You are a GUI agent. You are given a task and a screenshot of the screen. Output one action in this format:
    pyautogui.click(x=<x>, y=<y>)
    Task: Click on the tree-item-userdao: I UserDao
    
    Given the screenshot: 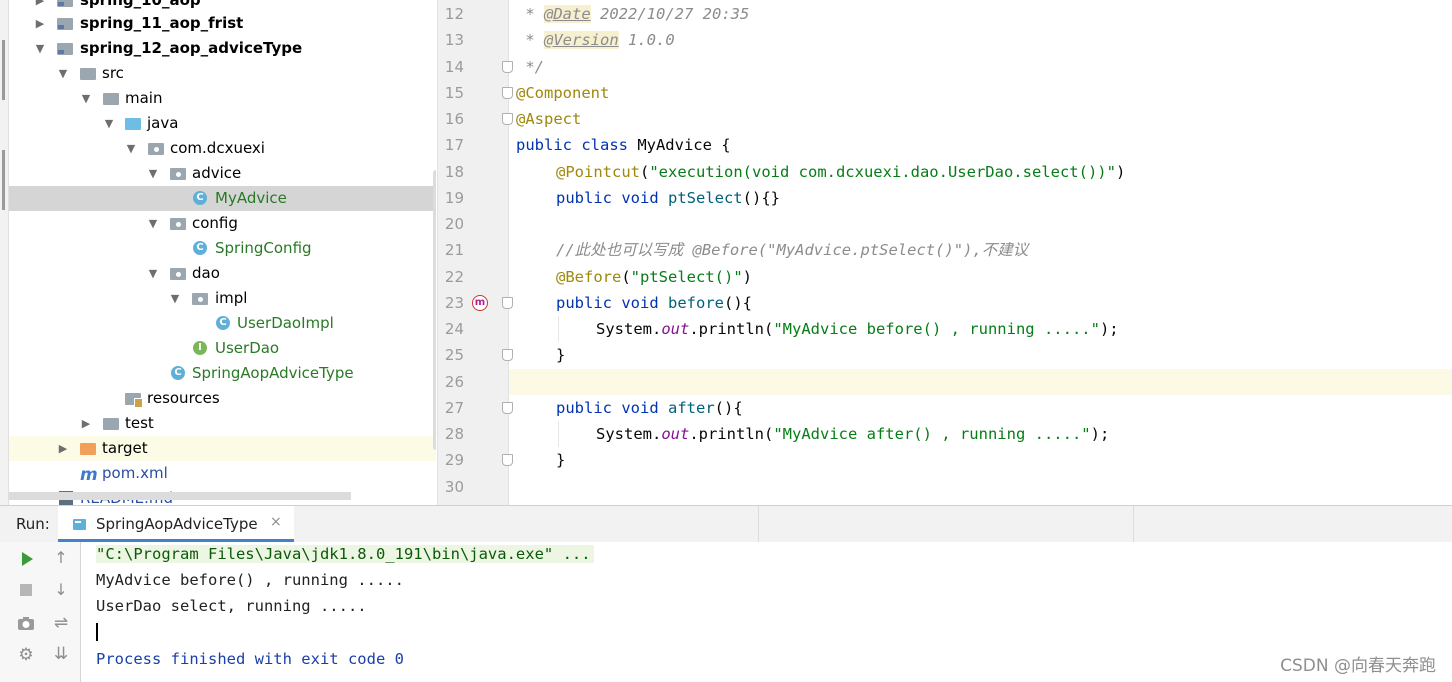 What is the action you would take?
    pyautogui.click(x=222, y=348)
    